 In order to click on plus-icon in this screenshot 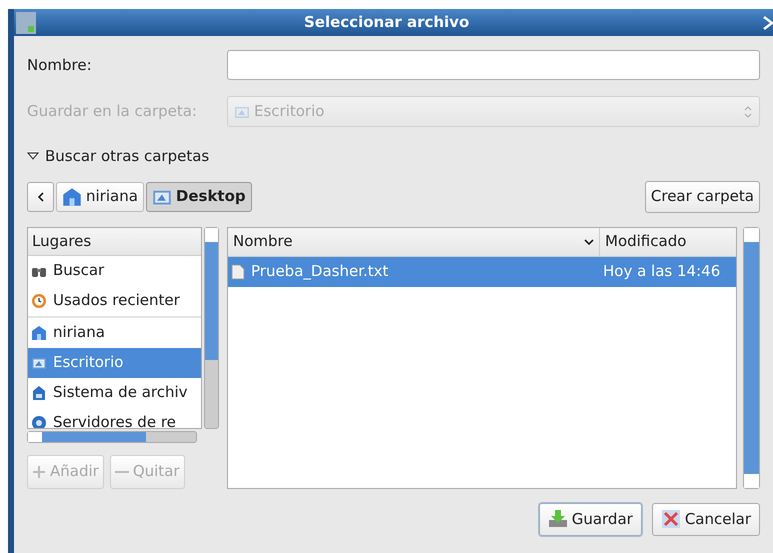, I will do `click(39, 471)`.